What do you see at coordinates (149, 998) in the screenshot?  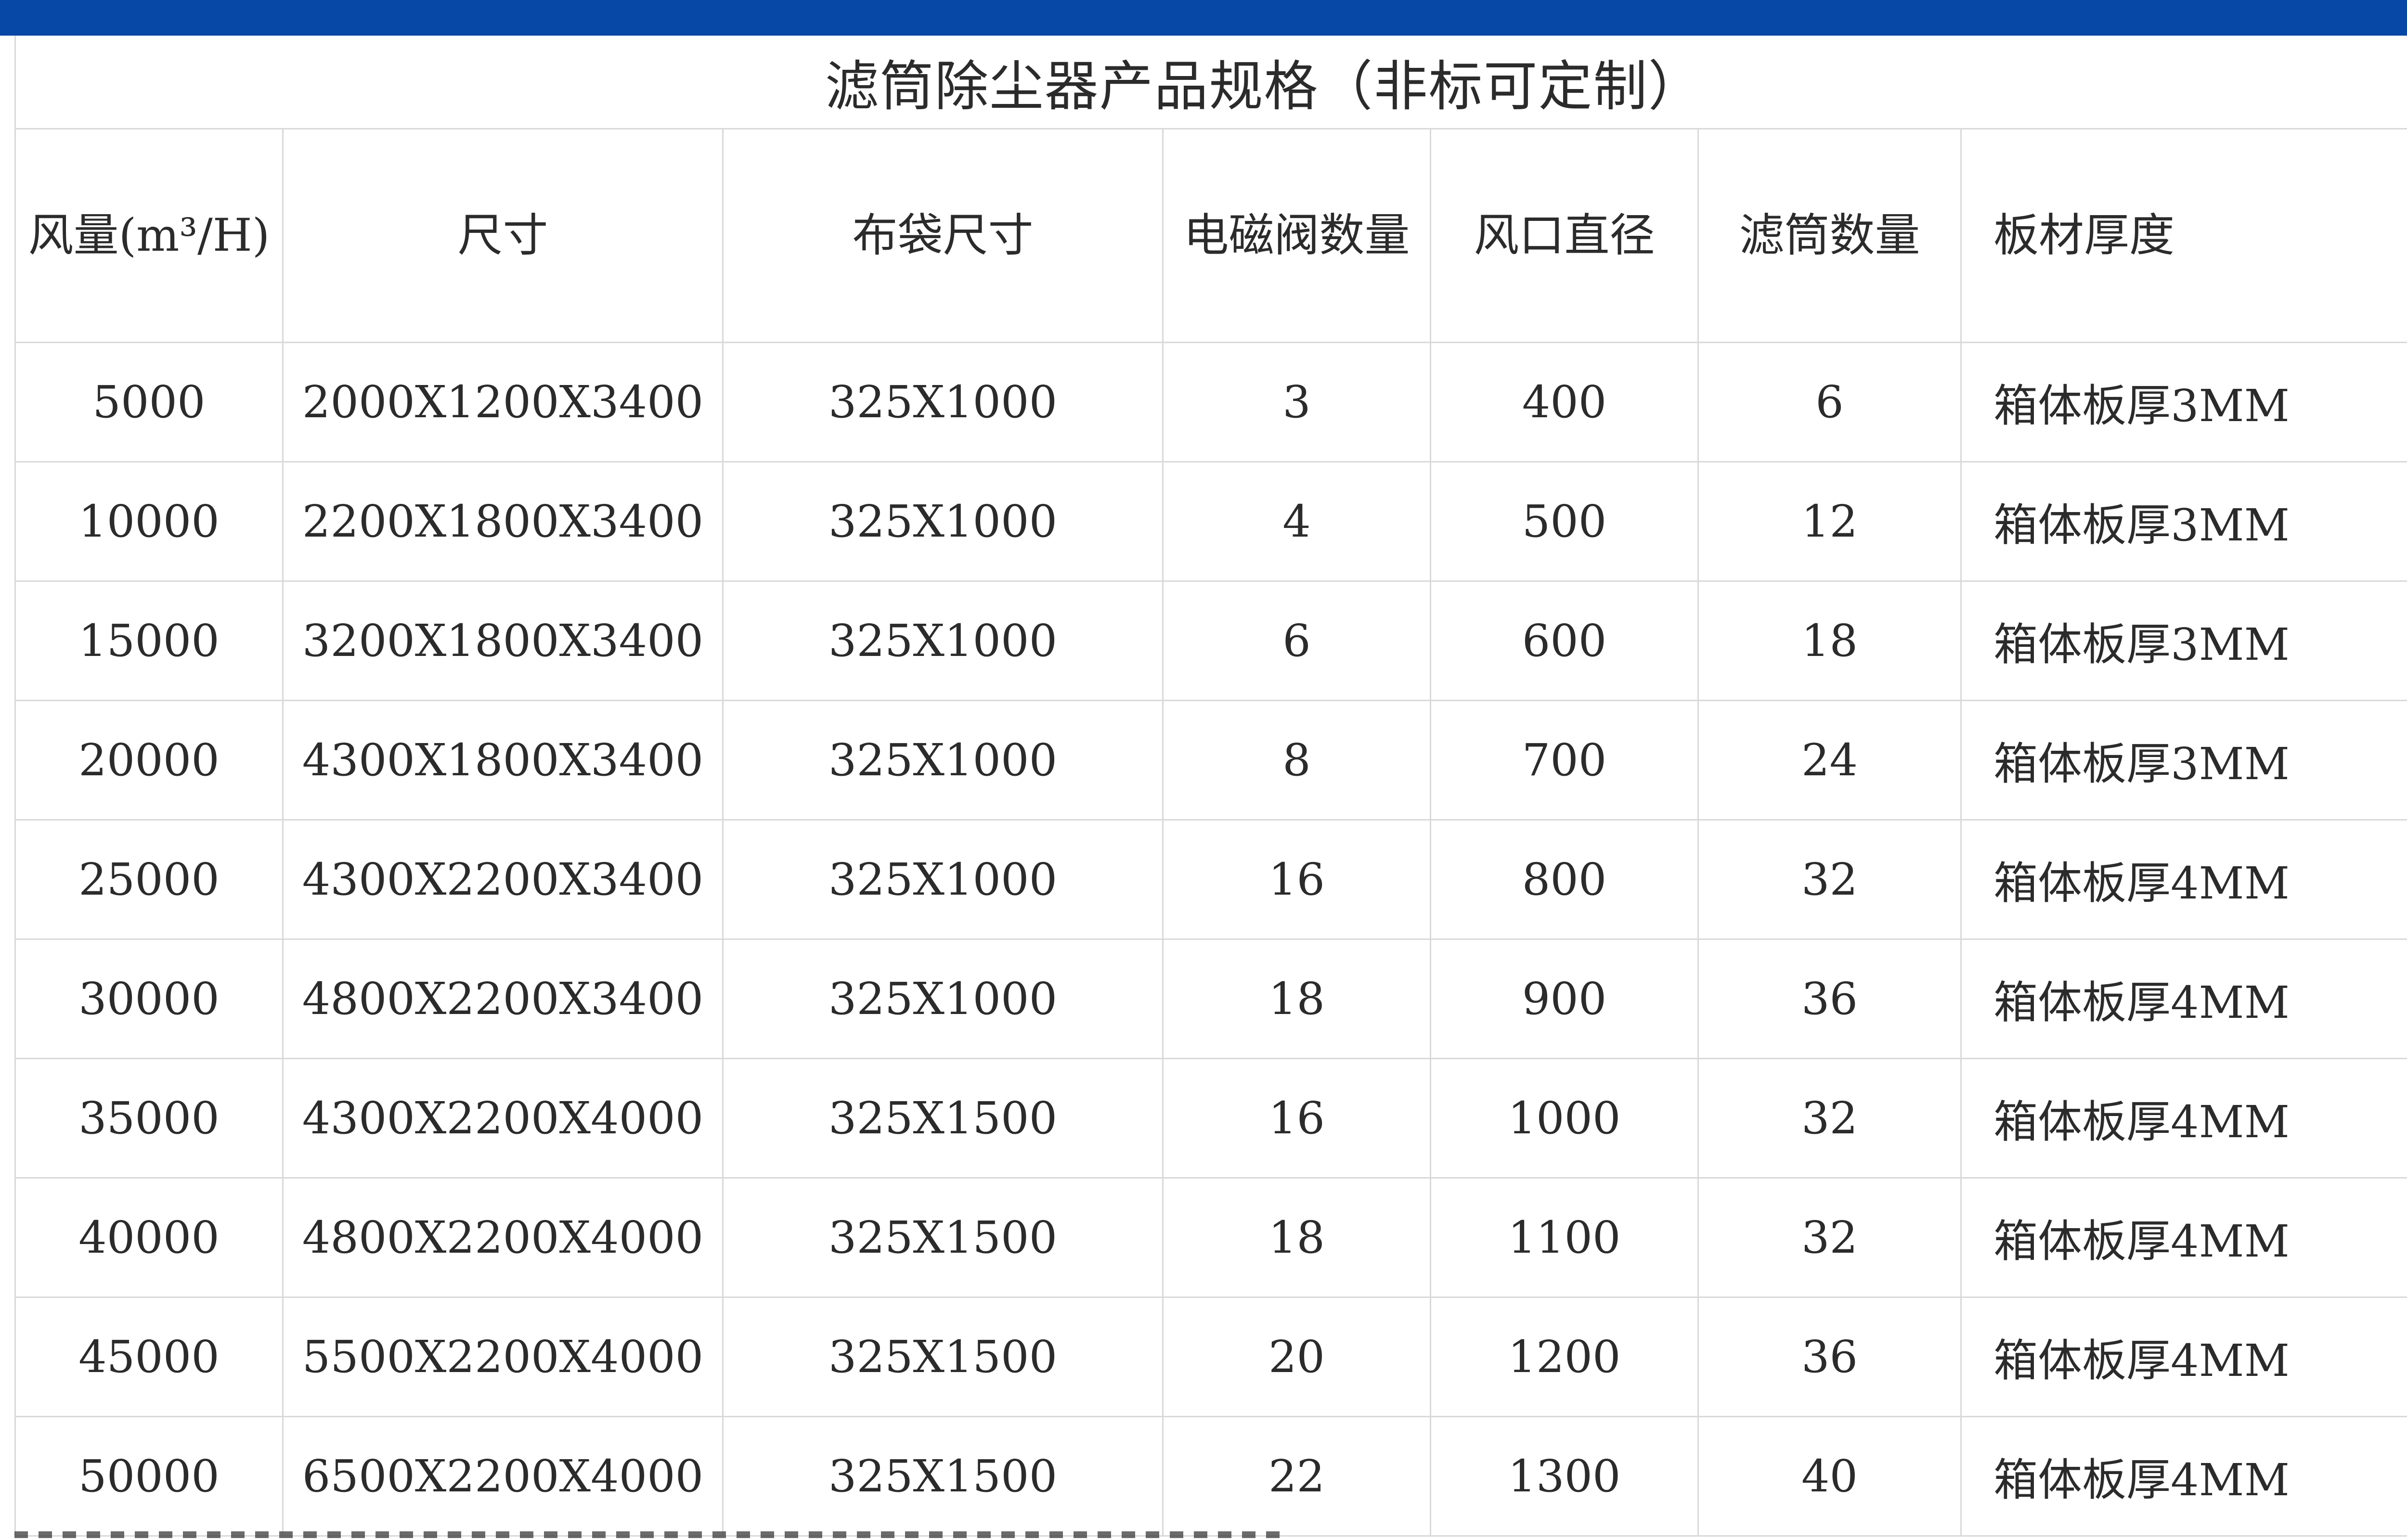 I see `cell-airflow: 30000` at bounding box center [149, 998].